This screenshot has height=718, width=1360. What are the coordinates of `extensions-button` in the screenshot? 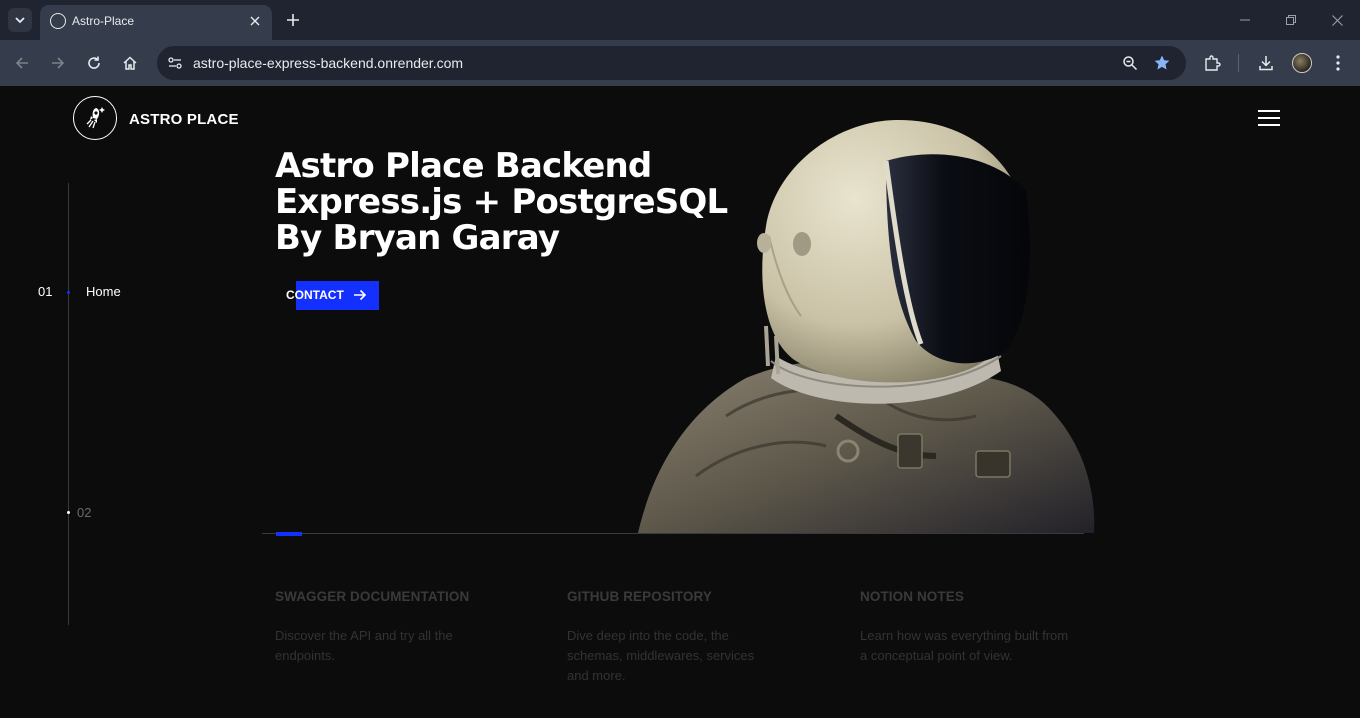 It's located at (1212, 63).